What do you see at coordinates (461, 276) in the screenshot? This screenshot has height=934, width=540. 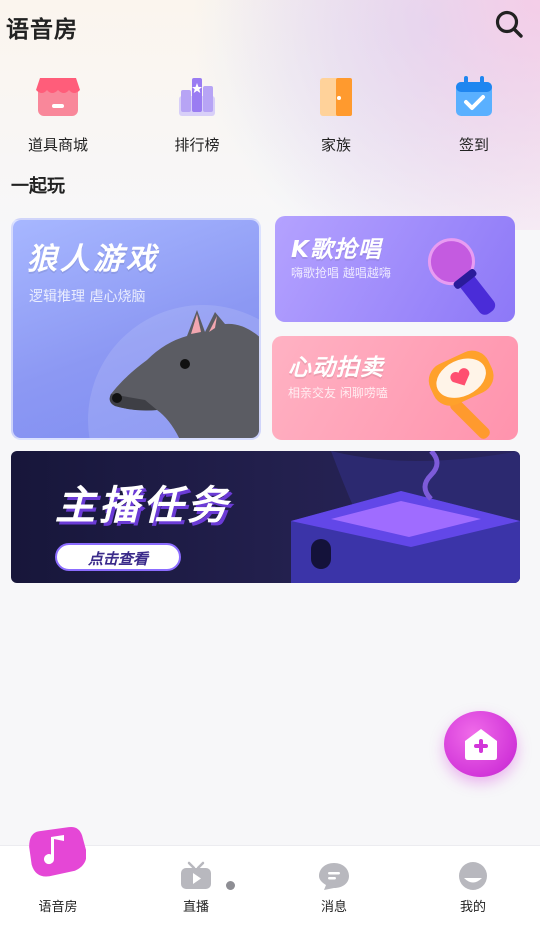 I see `microphone-icon` at bounding box center [461, 276].